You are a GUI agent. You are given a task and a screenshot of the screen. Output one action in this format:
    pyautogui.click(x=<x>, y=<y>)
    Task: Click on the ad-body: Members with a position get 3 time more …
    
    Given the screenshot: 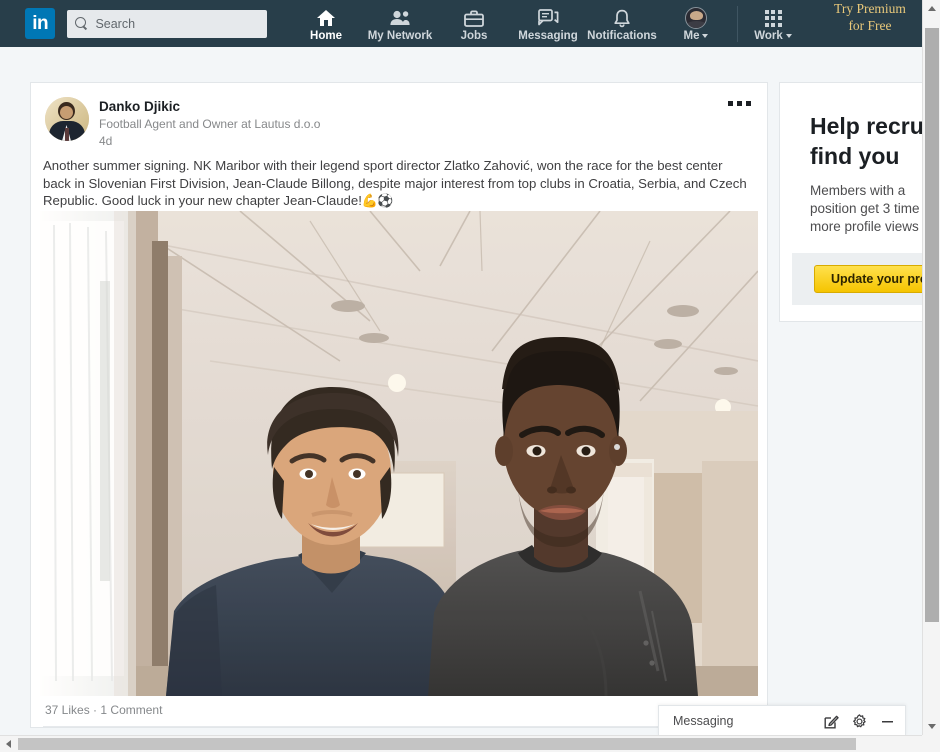 What is the action you would take?
    pyautogui.click(x=860, y=203)
    